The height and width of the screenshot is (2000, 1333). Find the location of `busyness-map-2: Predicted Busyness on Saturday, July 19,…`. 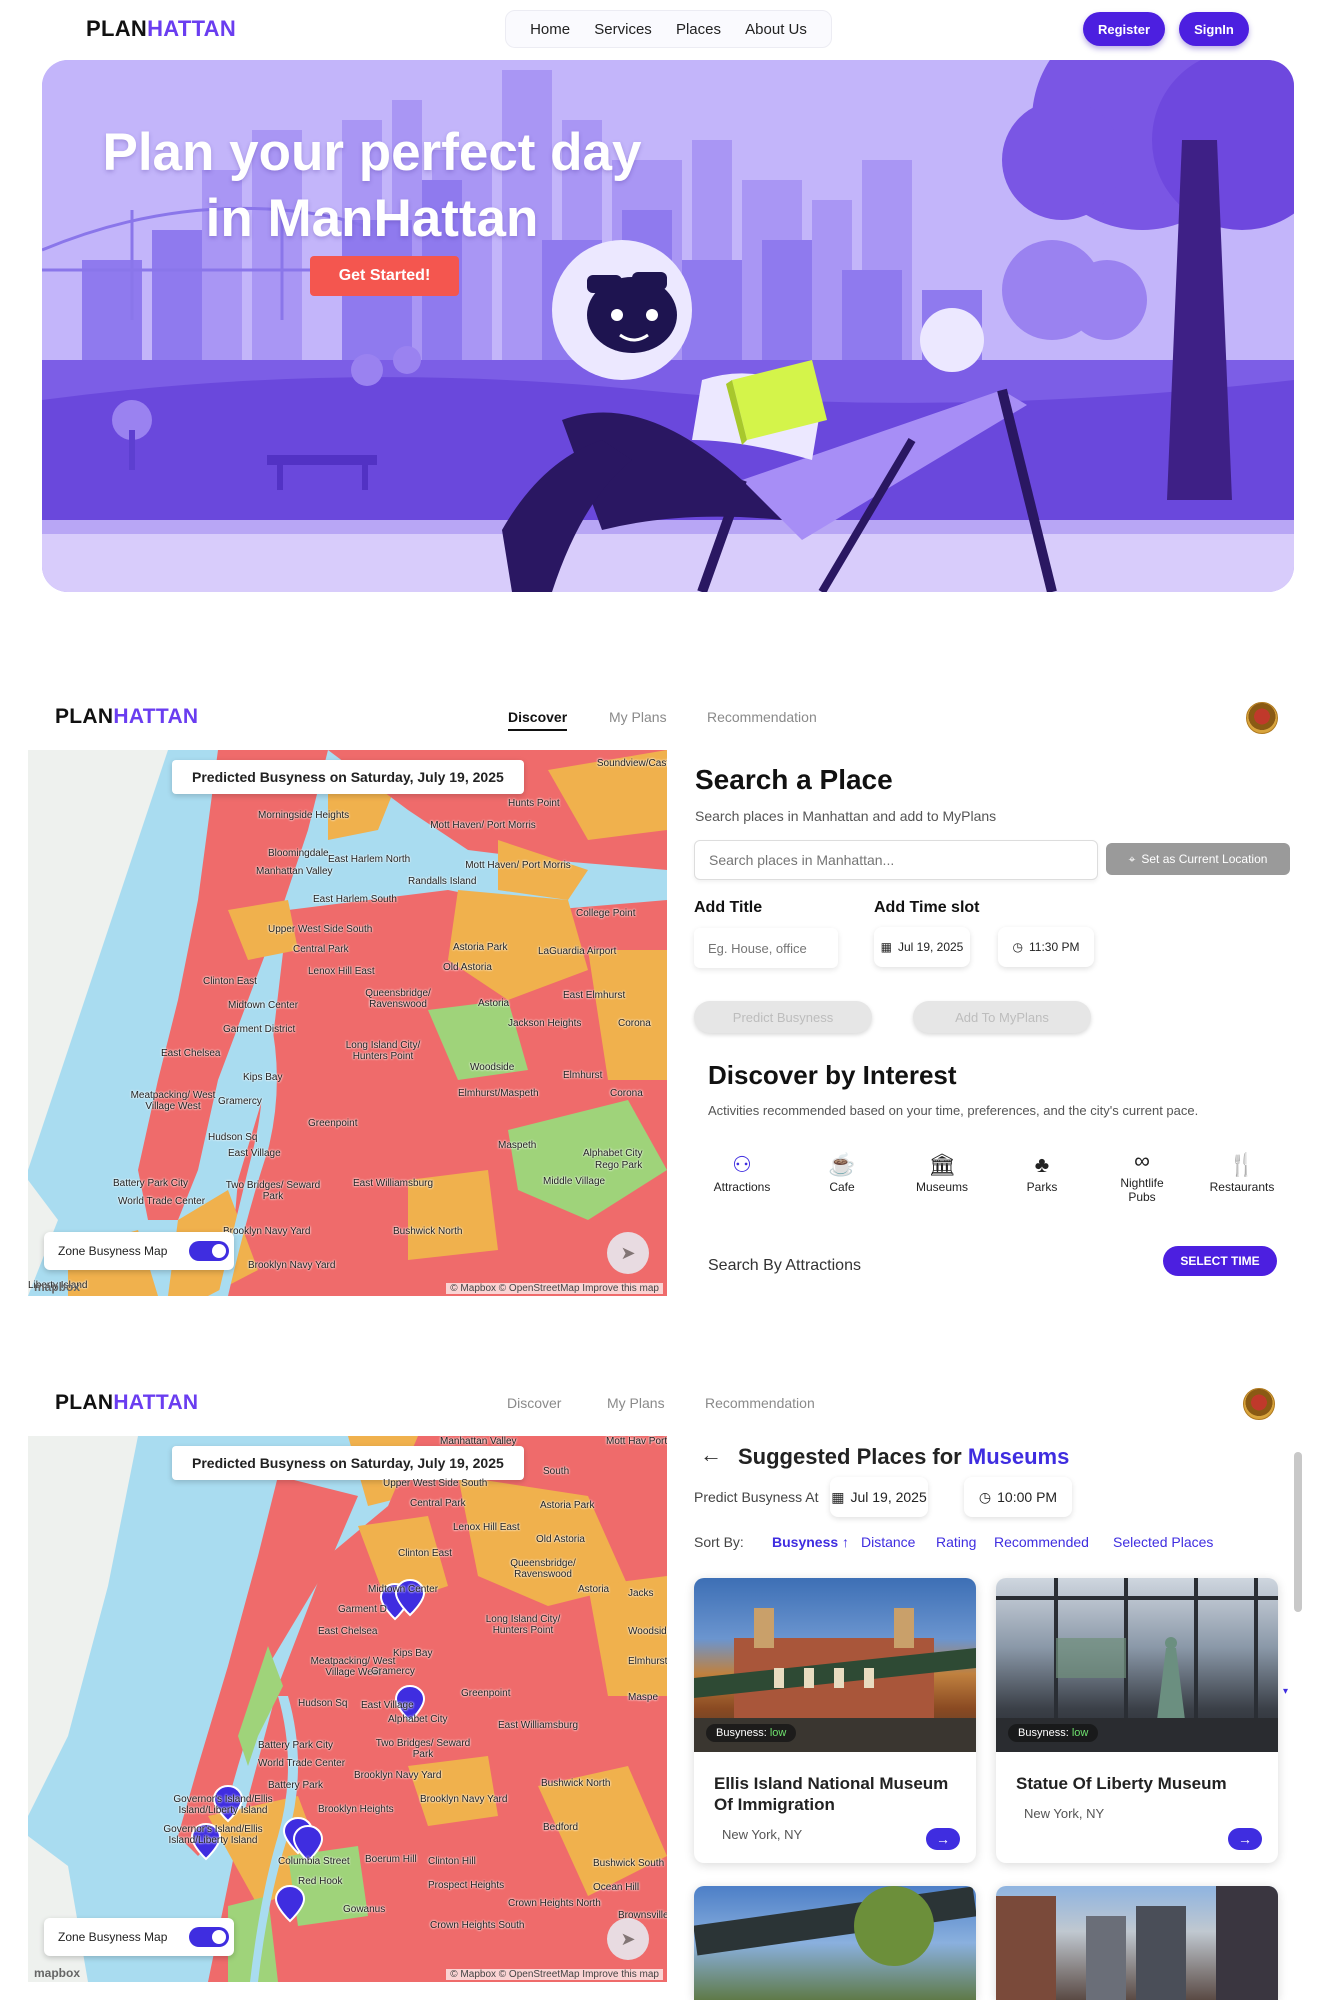

busyness-map-2: Predicted Busyness on Saturday, July 19,… is located at coordinates (347, 1709).